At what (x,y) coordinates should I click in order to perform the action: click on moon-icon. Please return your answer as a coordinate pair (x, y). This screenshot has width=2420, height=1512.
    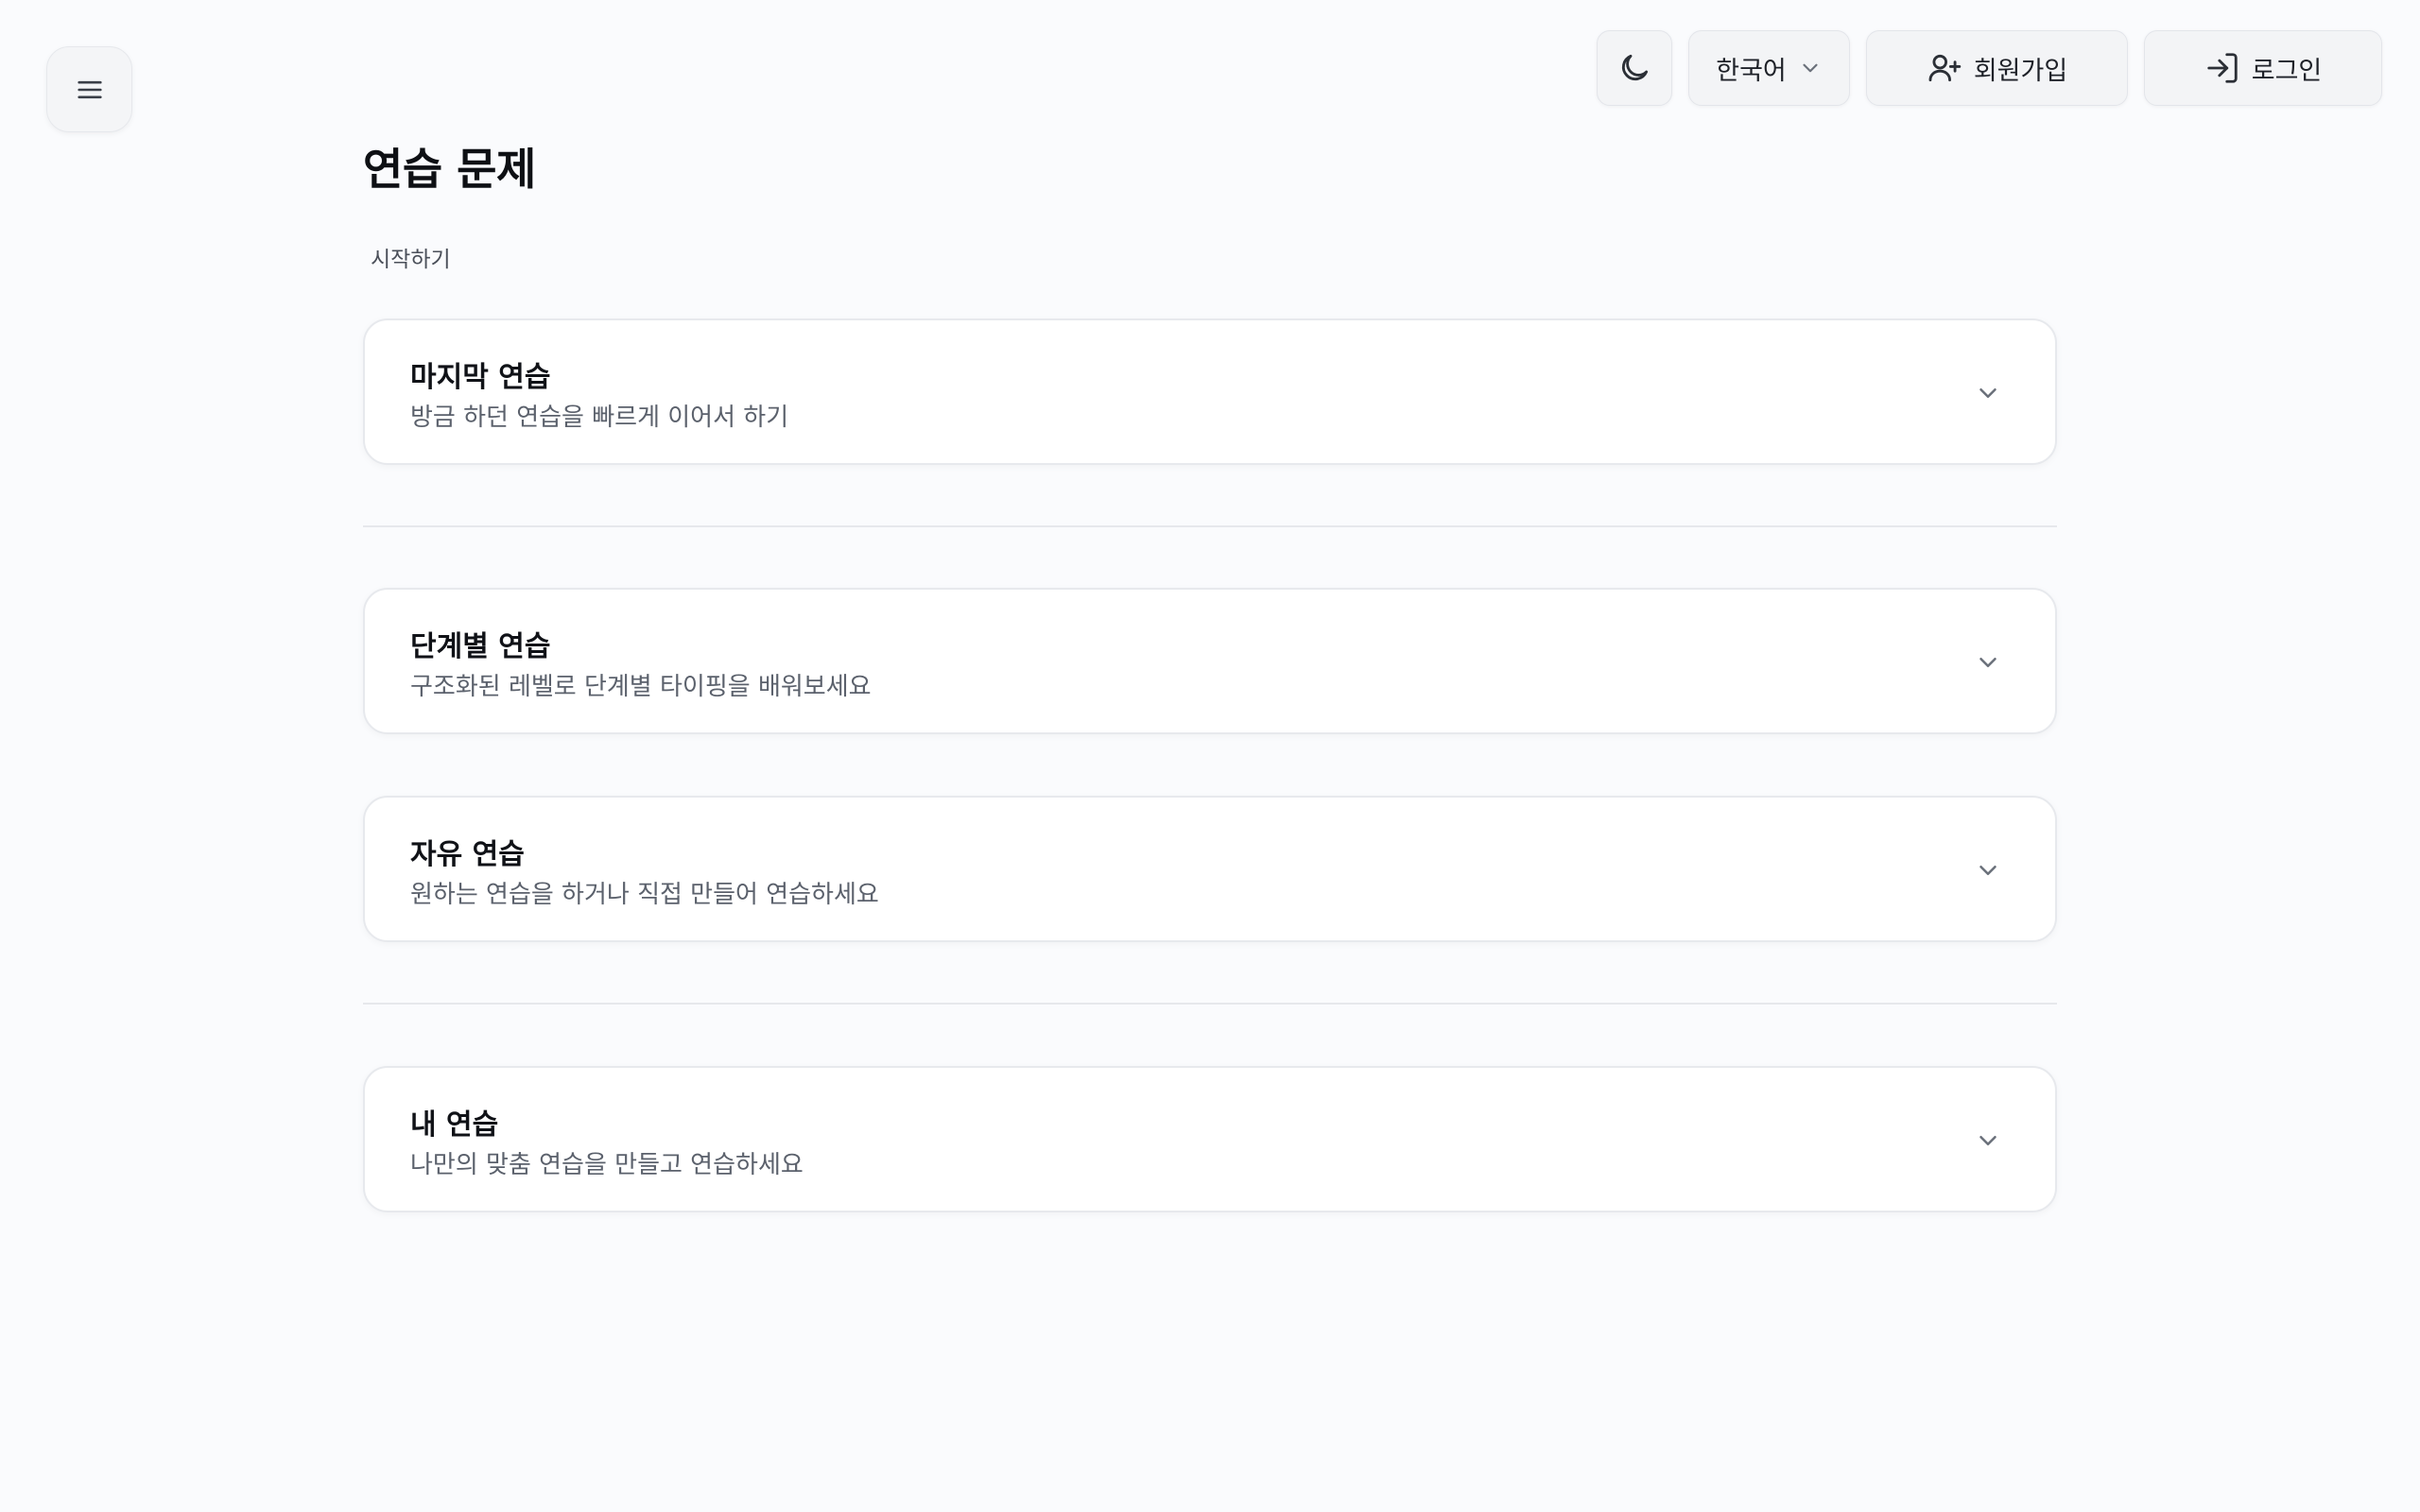
    Looking at the image, I should click on (1635, 67).